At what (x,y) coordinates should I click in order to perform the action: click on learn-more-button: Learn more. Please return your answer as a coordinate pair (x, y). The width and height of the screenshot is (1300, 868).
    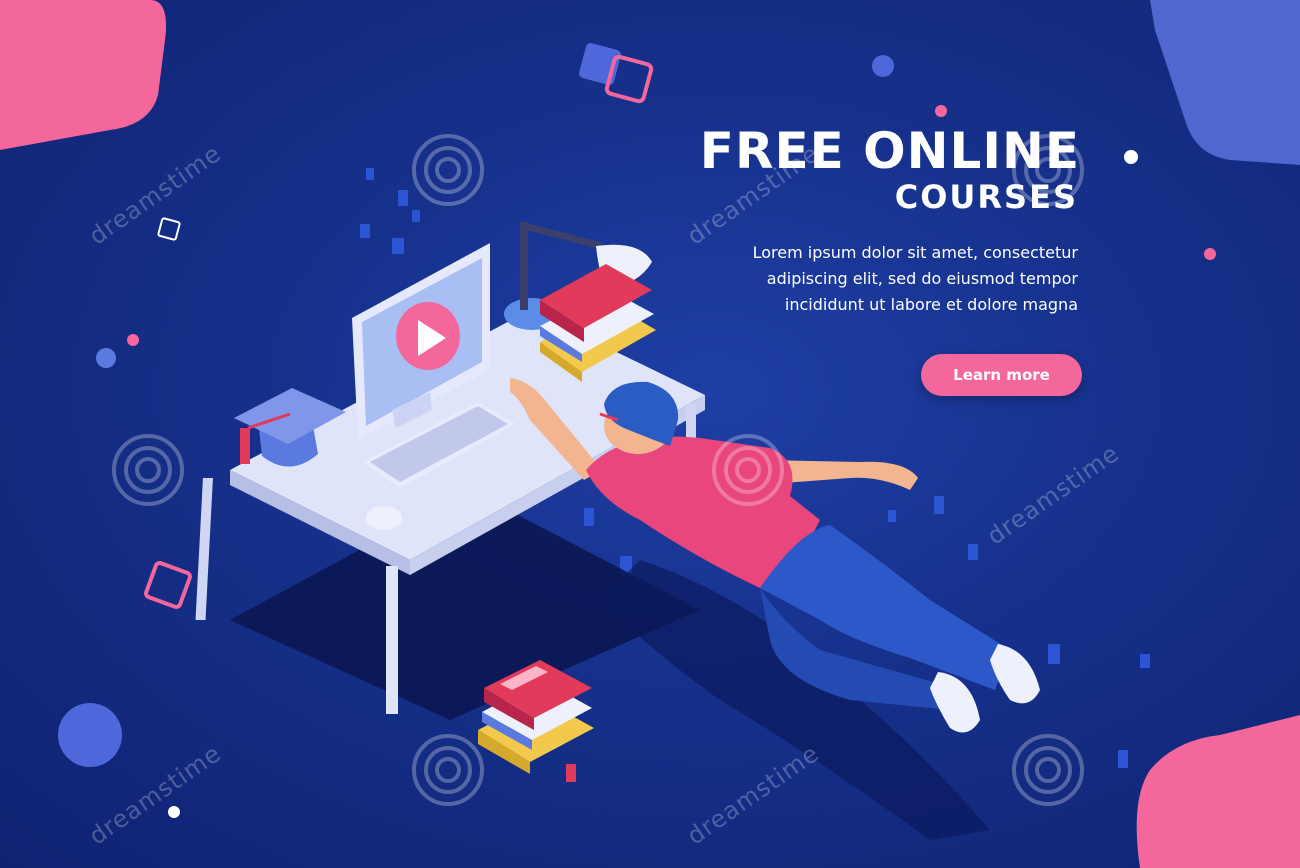
    Looking at the image, I should click on (1001, 375).